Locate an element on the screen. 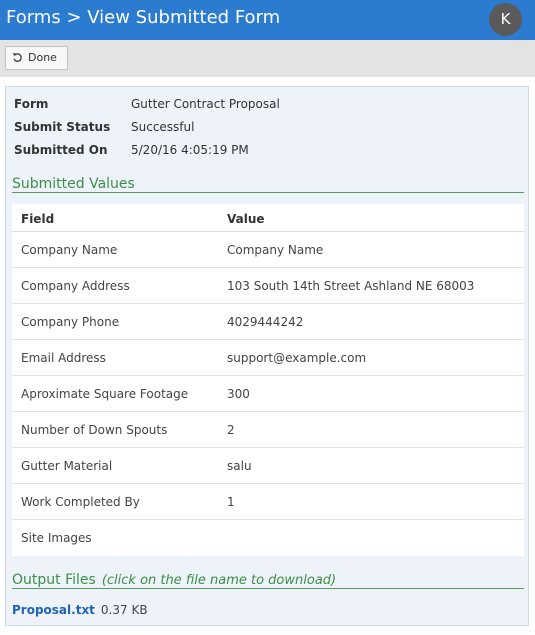  done-button: Done is located at coordinates (36, 58).